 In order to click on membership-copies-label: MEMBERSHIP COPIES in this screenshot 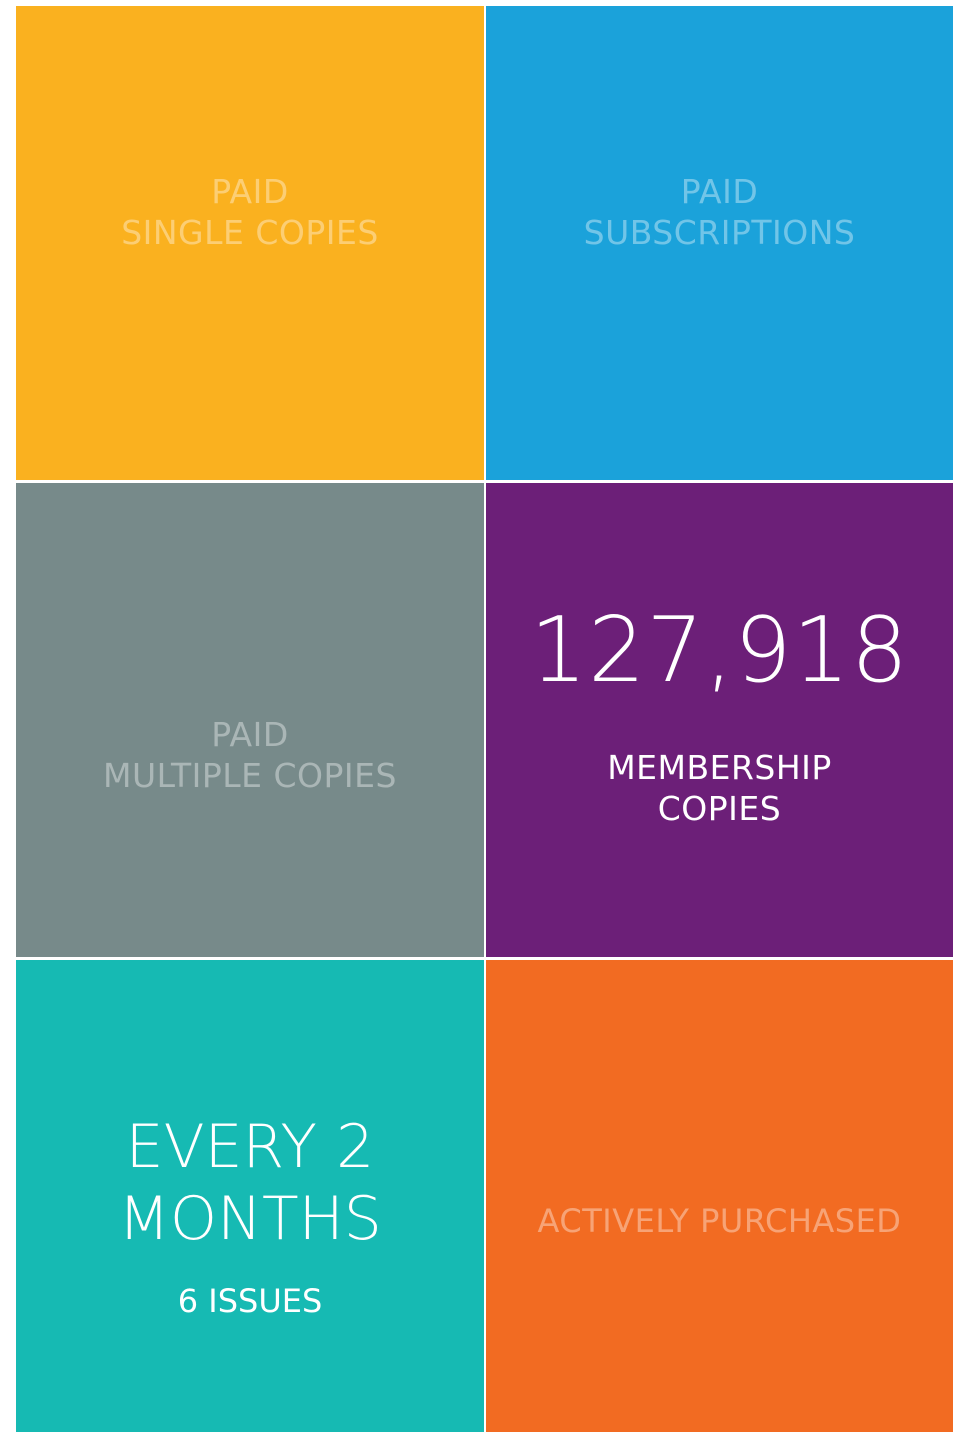, I will do `click(719, 788)`.